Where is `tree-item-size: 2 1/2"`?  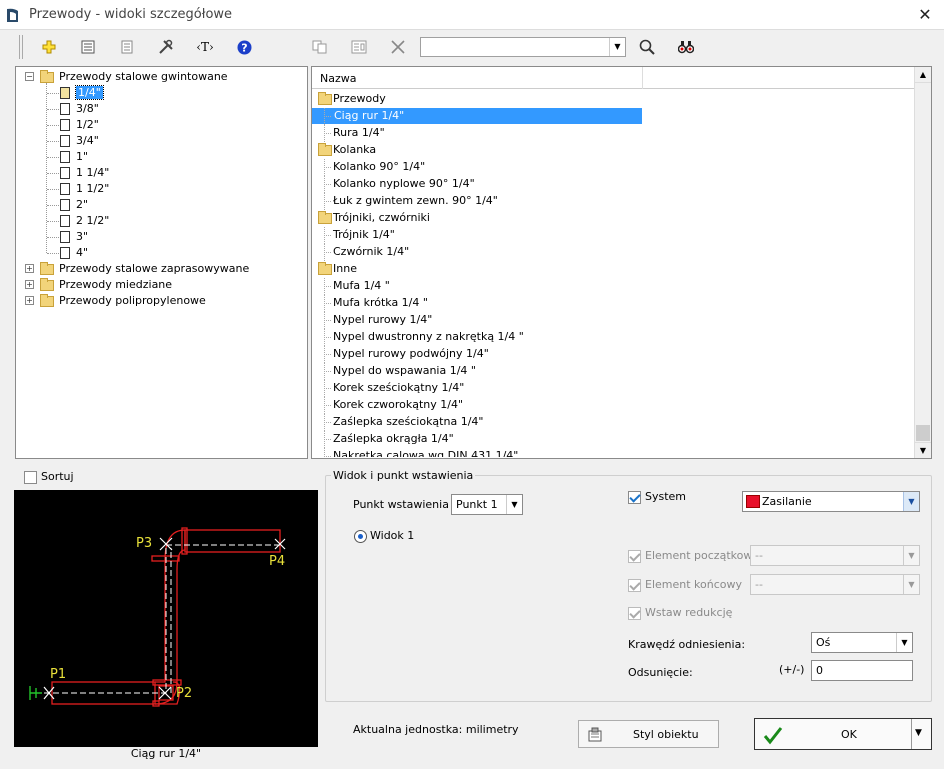 tree-item-size: 2 1/2" is located at coordinates (84, 221).